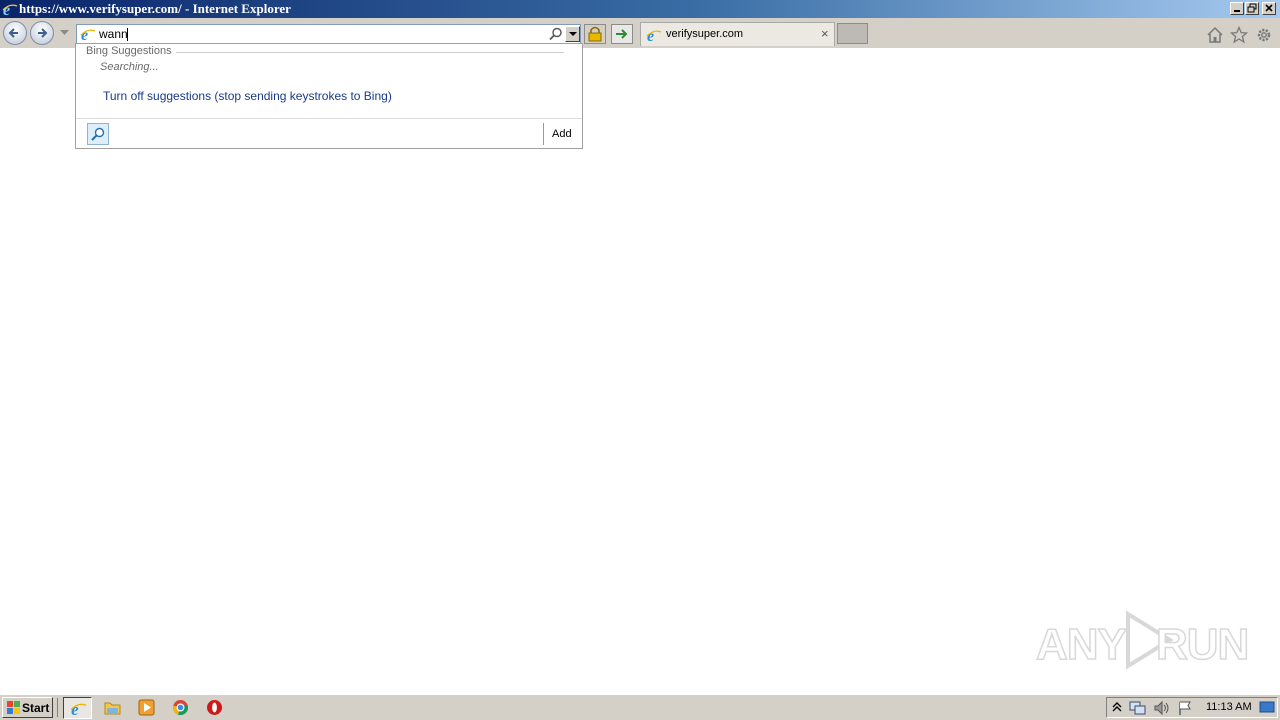 The height and width of the screenshot is (720, 1280). I want to click on address-bar: e, so click(328, 34).